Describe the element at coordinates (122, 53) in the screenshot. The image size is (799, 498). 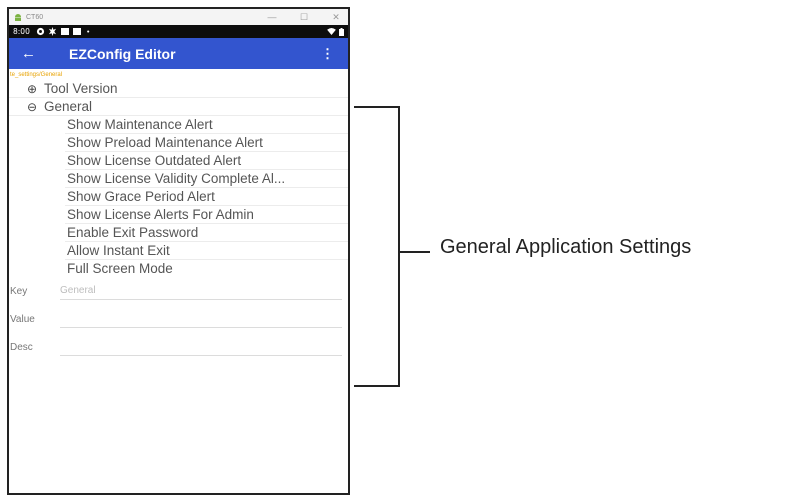
I see `page-title: EZConfig Editor` at that location.